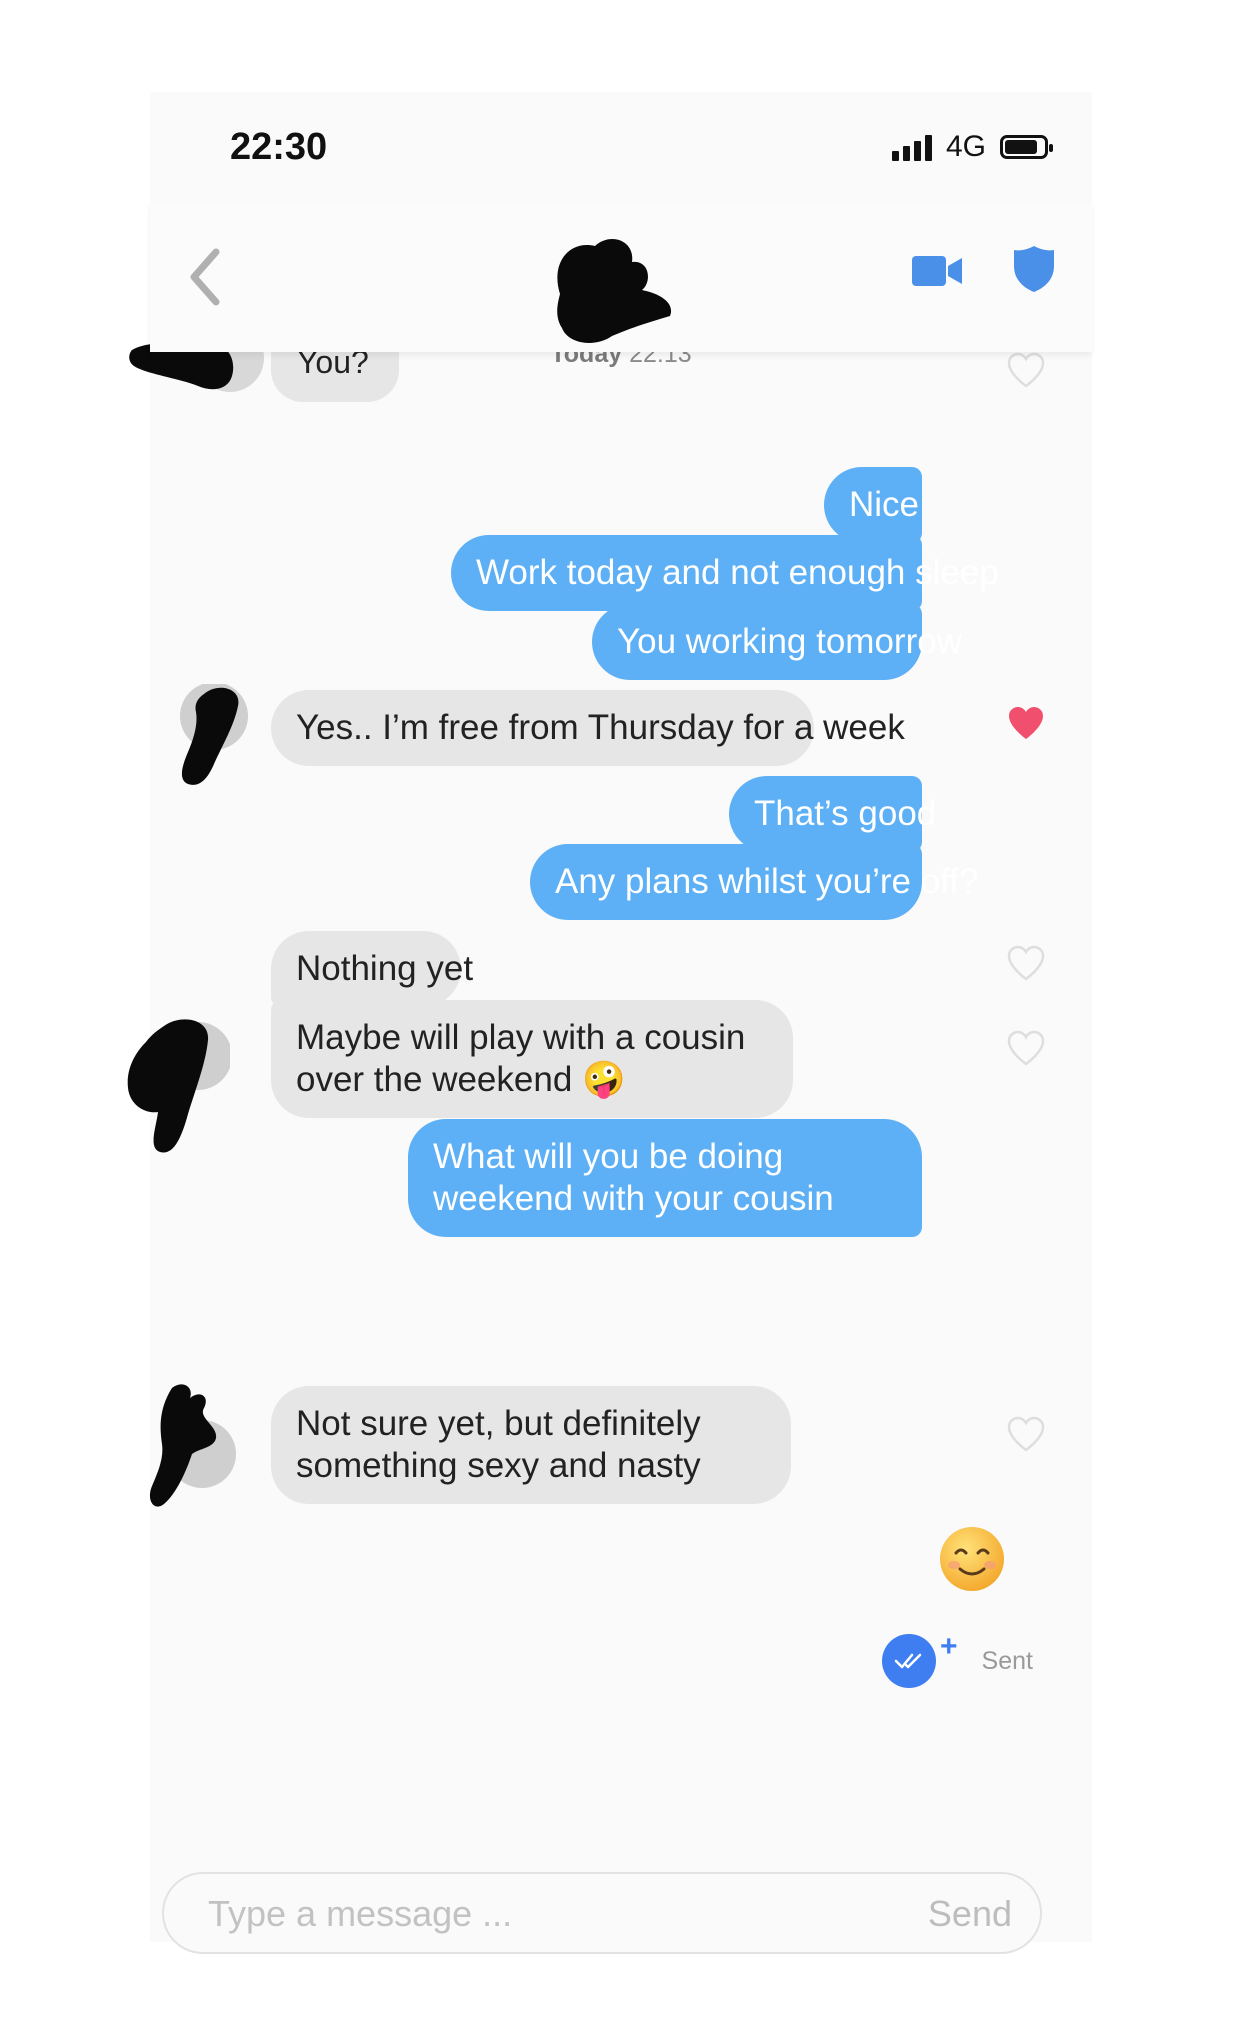 The height and width of the screenshot is (2028, 1242). What do you see at coordinates (604, 1079) in the screenshot?
I see `zany-face-emoji: 🤪` at bounding box center [604, 1079].